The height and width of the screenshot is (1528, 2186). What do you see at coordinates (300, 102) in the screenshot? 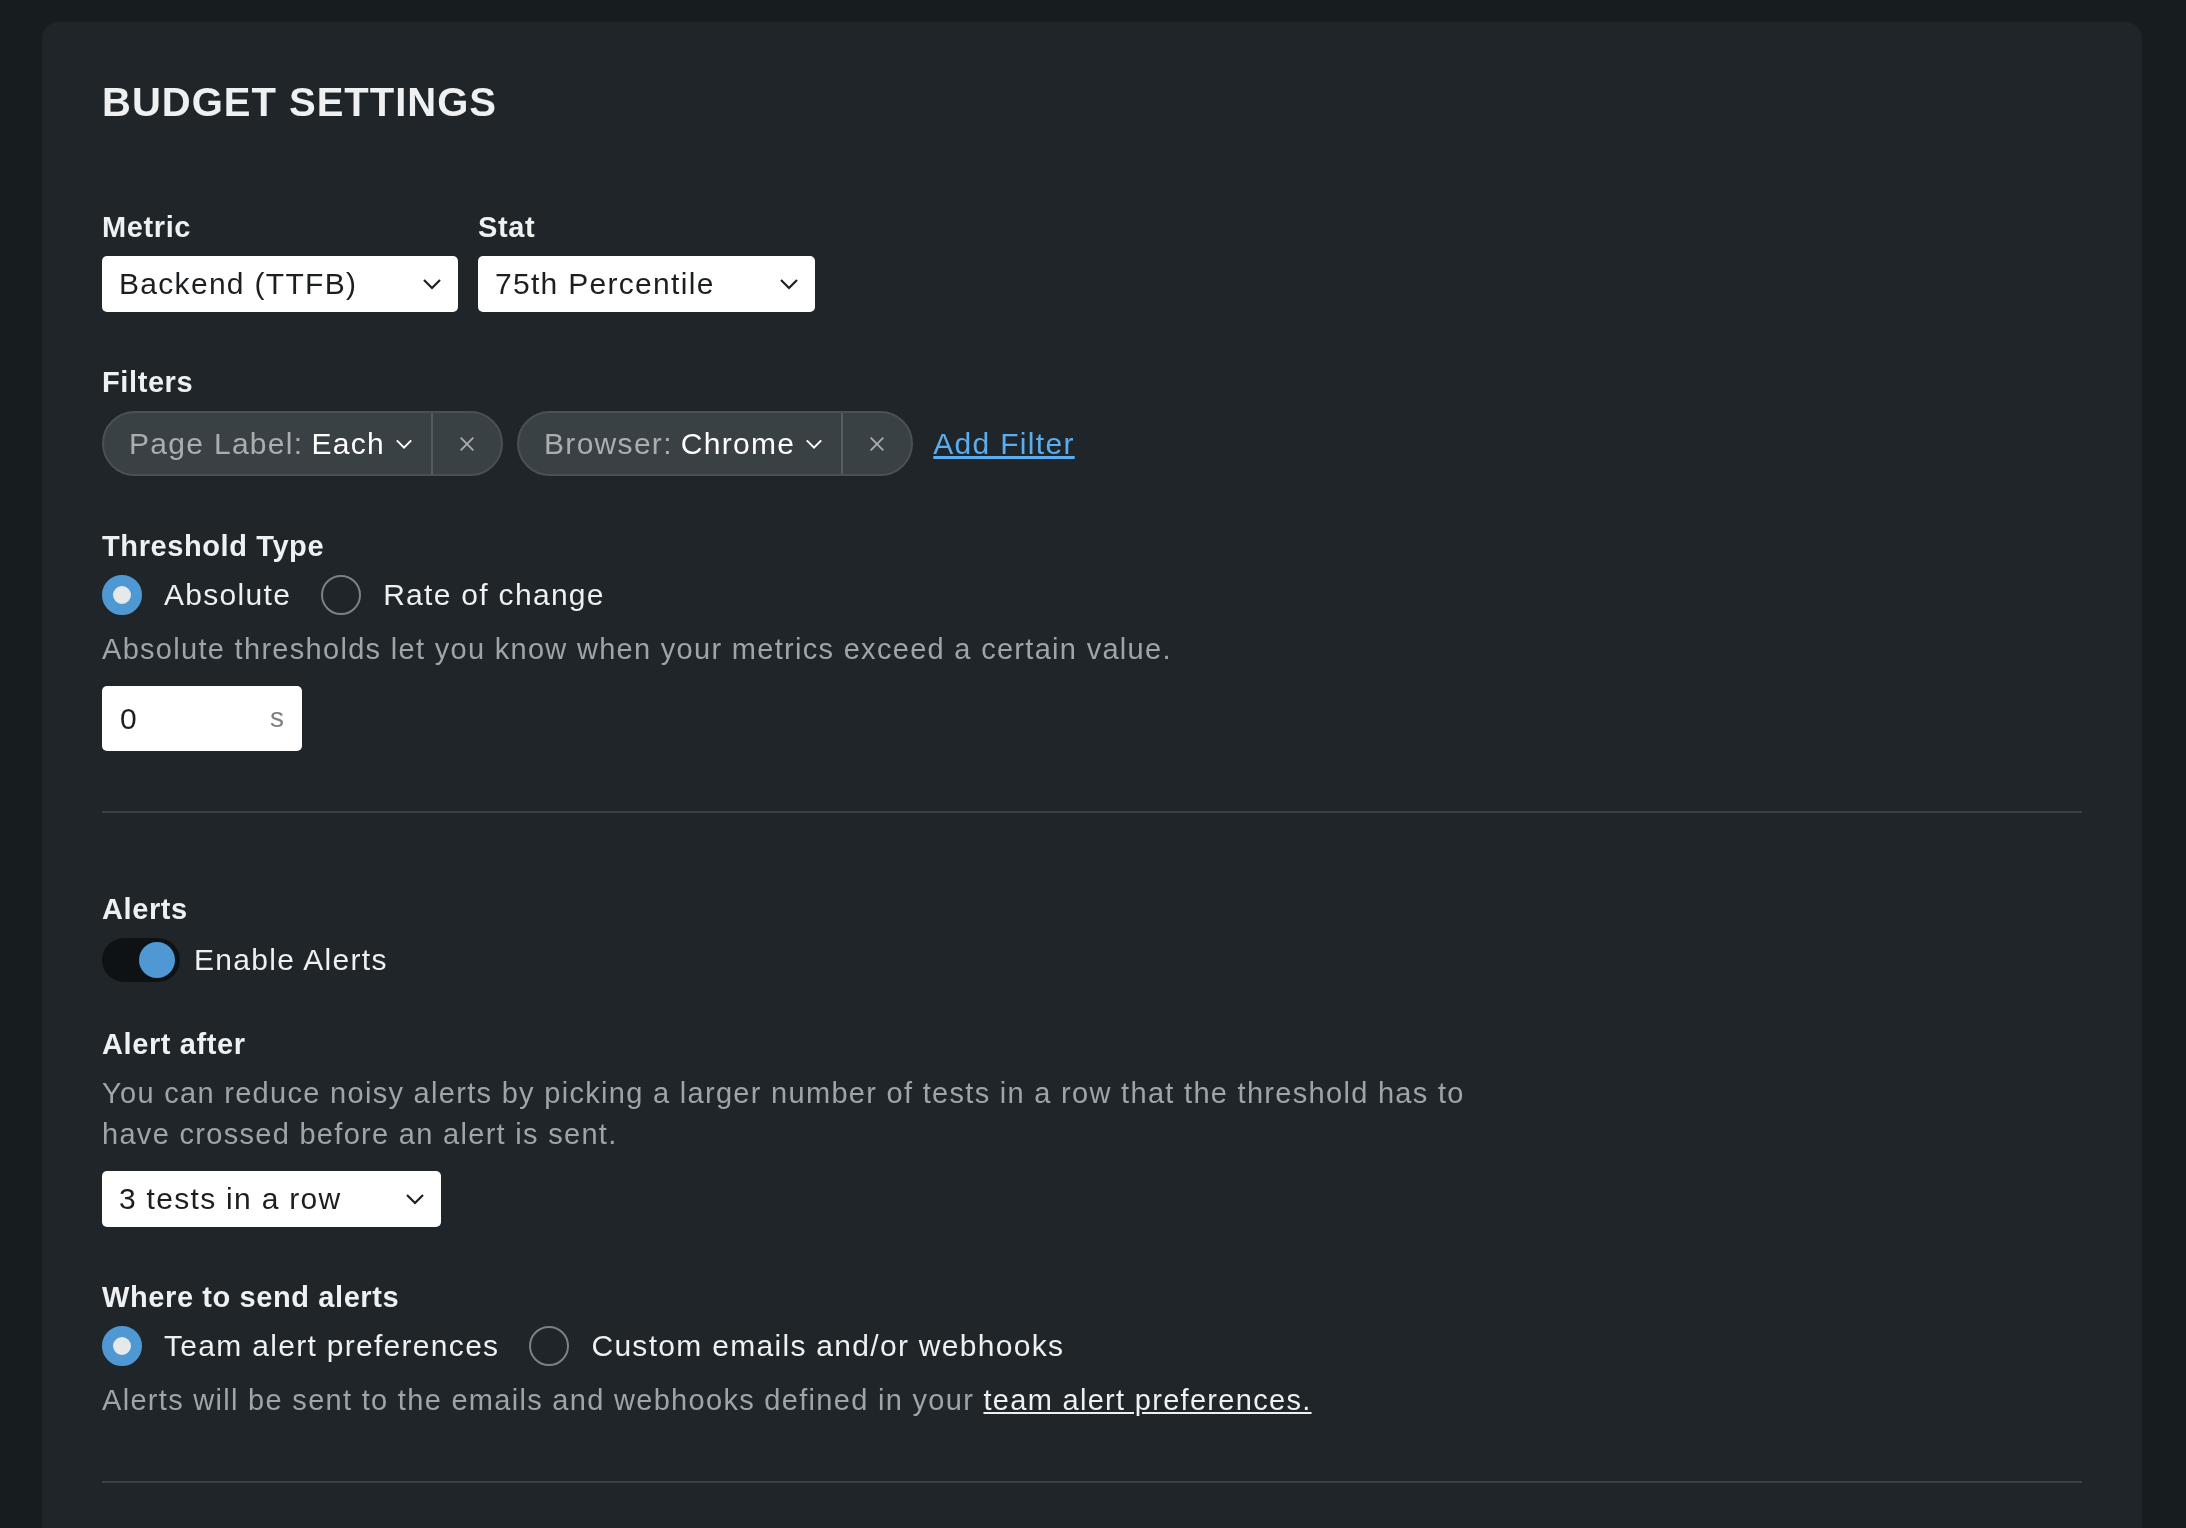
I see `panel-title: BUDGET SETTINGS` at bounding box center [300, 102].